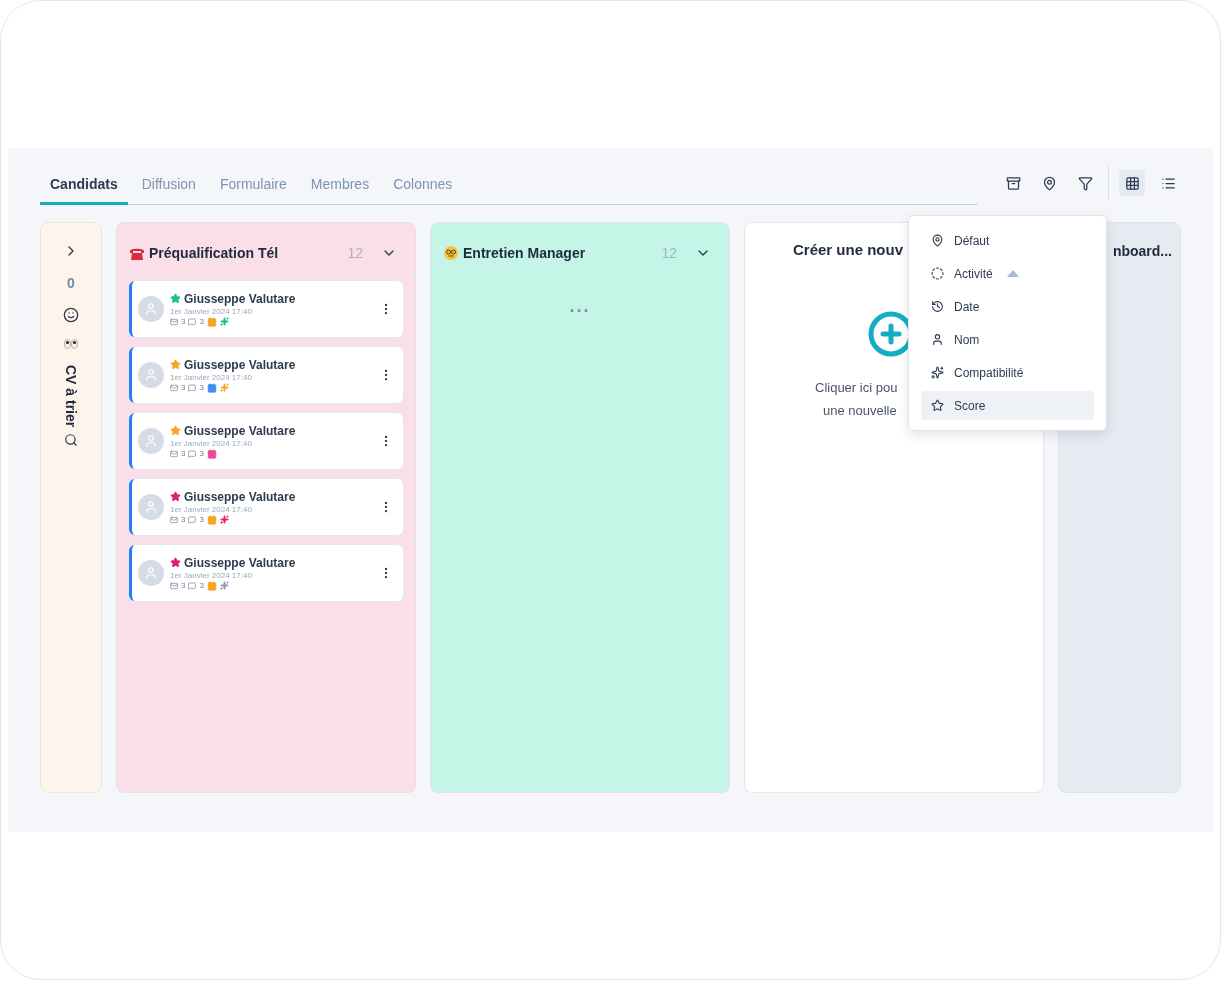 The width and height of the screenshot is (1223, 982). What do you see at coordinates (84, 190) in the screenshot?
I see `tab: Candidats` at bounding box center [84, 190].